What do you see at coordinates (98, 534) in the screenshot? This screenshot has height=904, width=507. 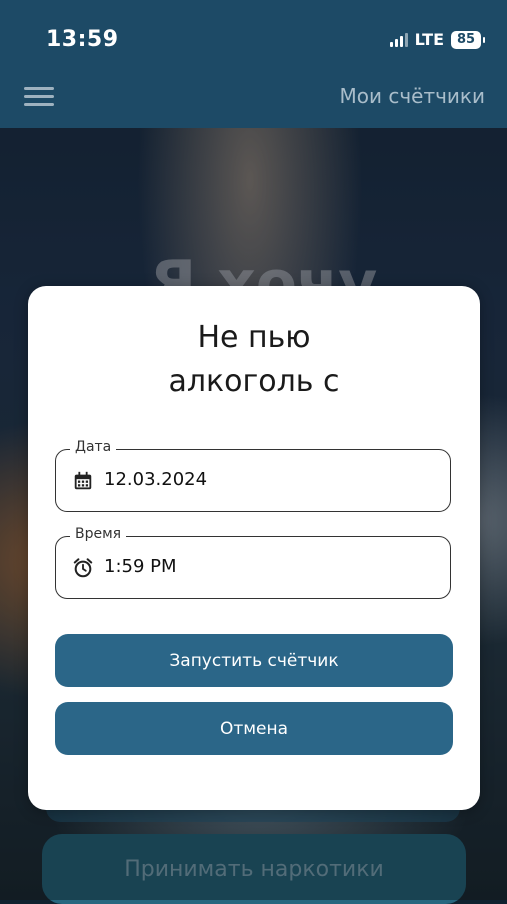 I see `time-field-label: Время` at bounding box center [98, 534].